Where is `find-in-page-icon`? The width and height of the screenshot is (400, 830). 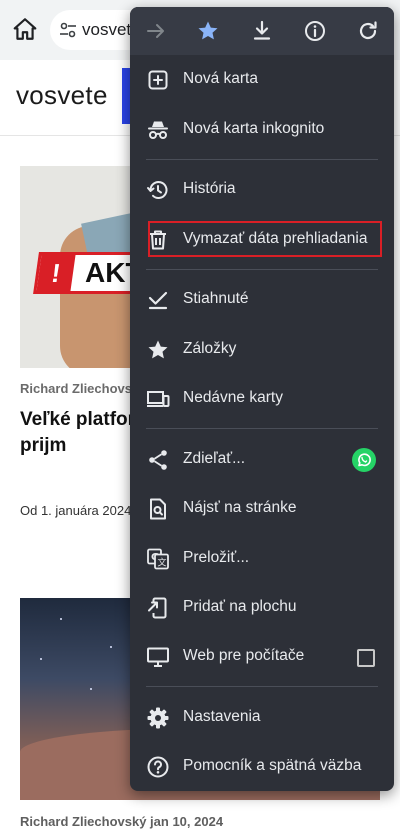
find-in-page-icon is located at coordinates (158, 509).